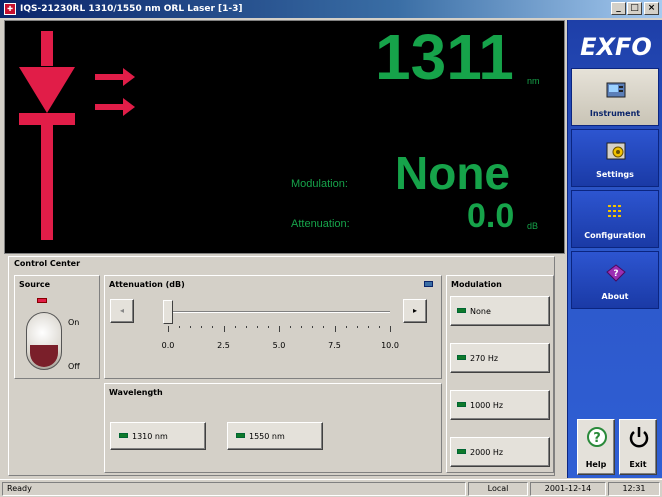 The image size is (662, 497). Describe the element at coordinates (615, 235) in the screenshot. I see `nav-configuration-label: Configuration` at that location.